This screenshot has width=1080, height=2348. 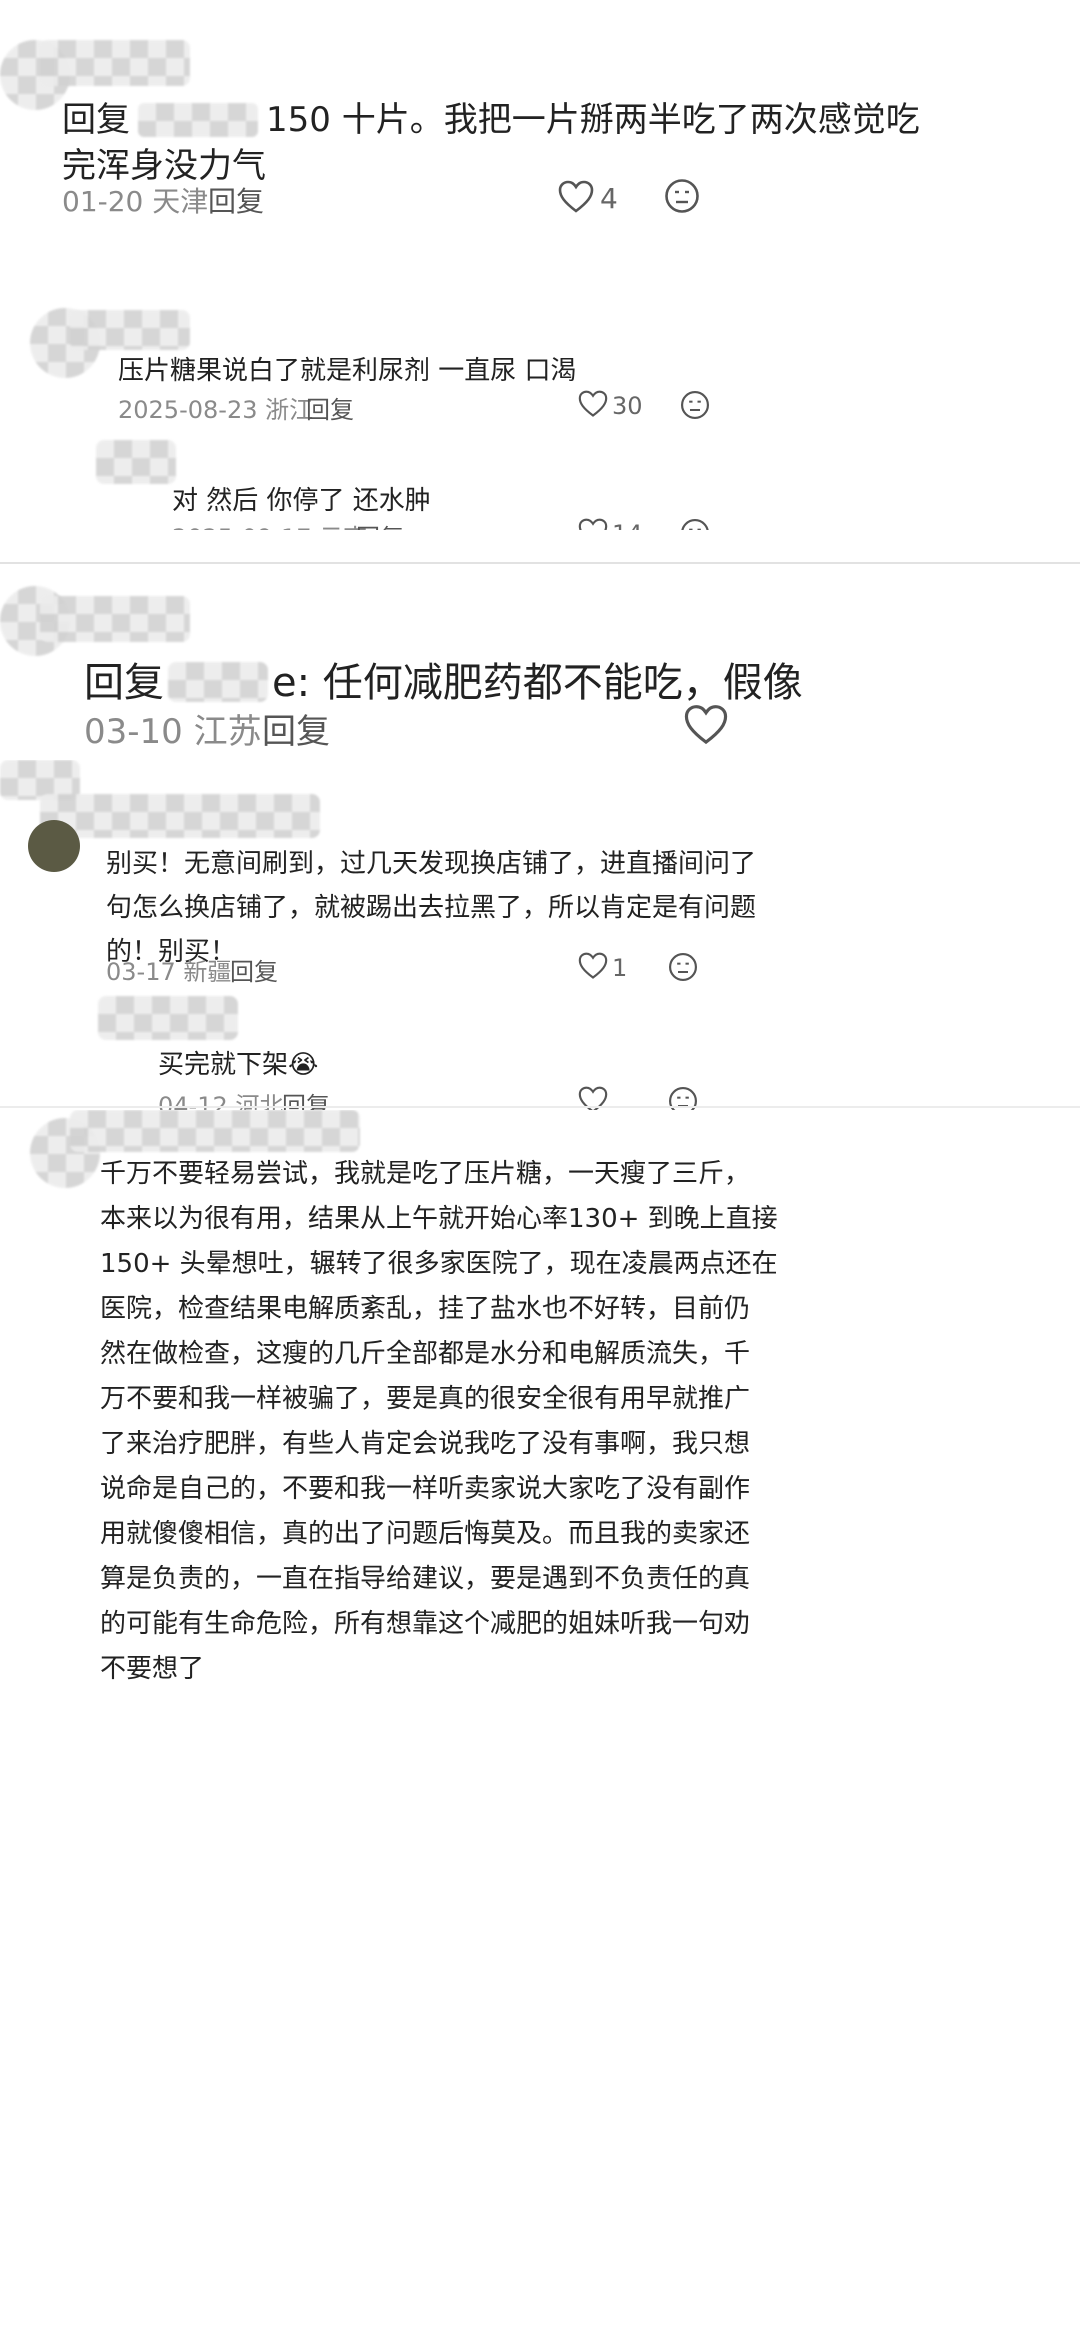 I want to click on sub-reply-meta: 2025-09-17 云南, so click(x=269, y=524).